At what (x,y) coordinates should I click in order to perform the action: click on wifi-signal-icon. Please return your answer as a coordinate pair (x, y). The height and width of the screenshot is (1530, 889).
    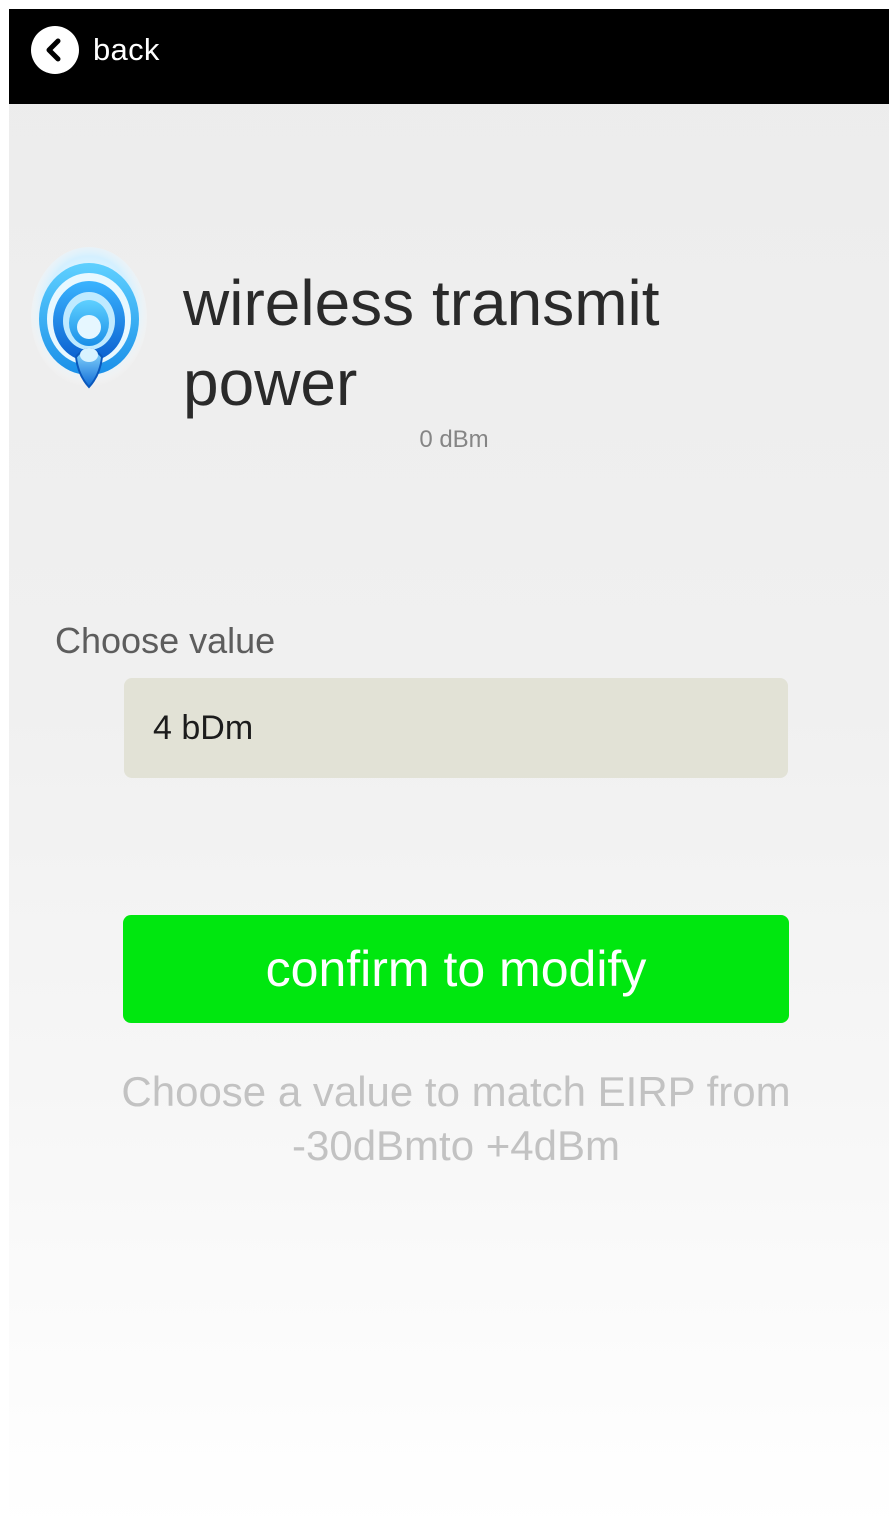
    Looking at the image, I should click on (89, 320).